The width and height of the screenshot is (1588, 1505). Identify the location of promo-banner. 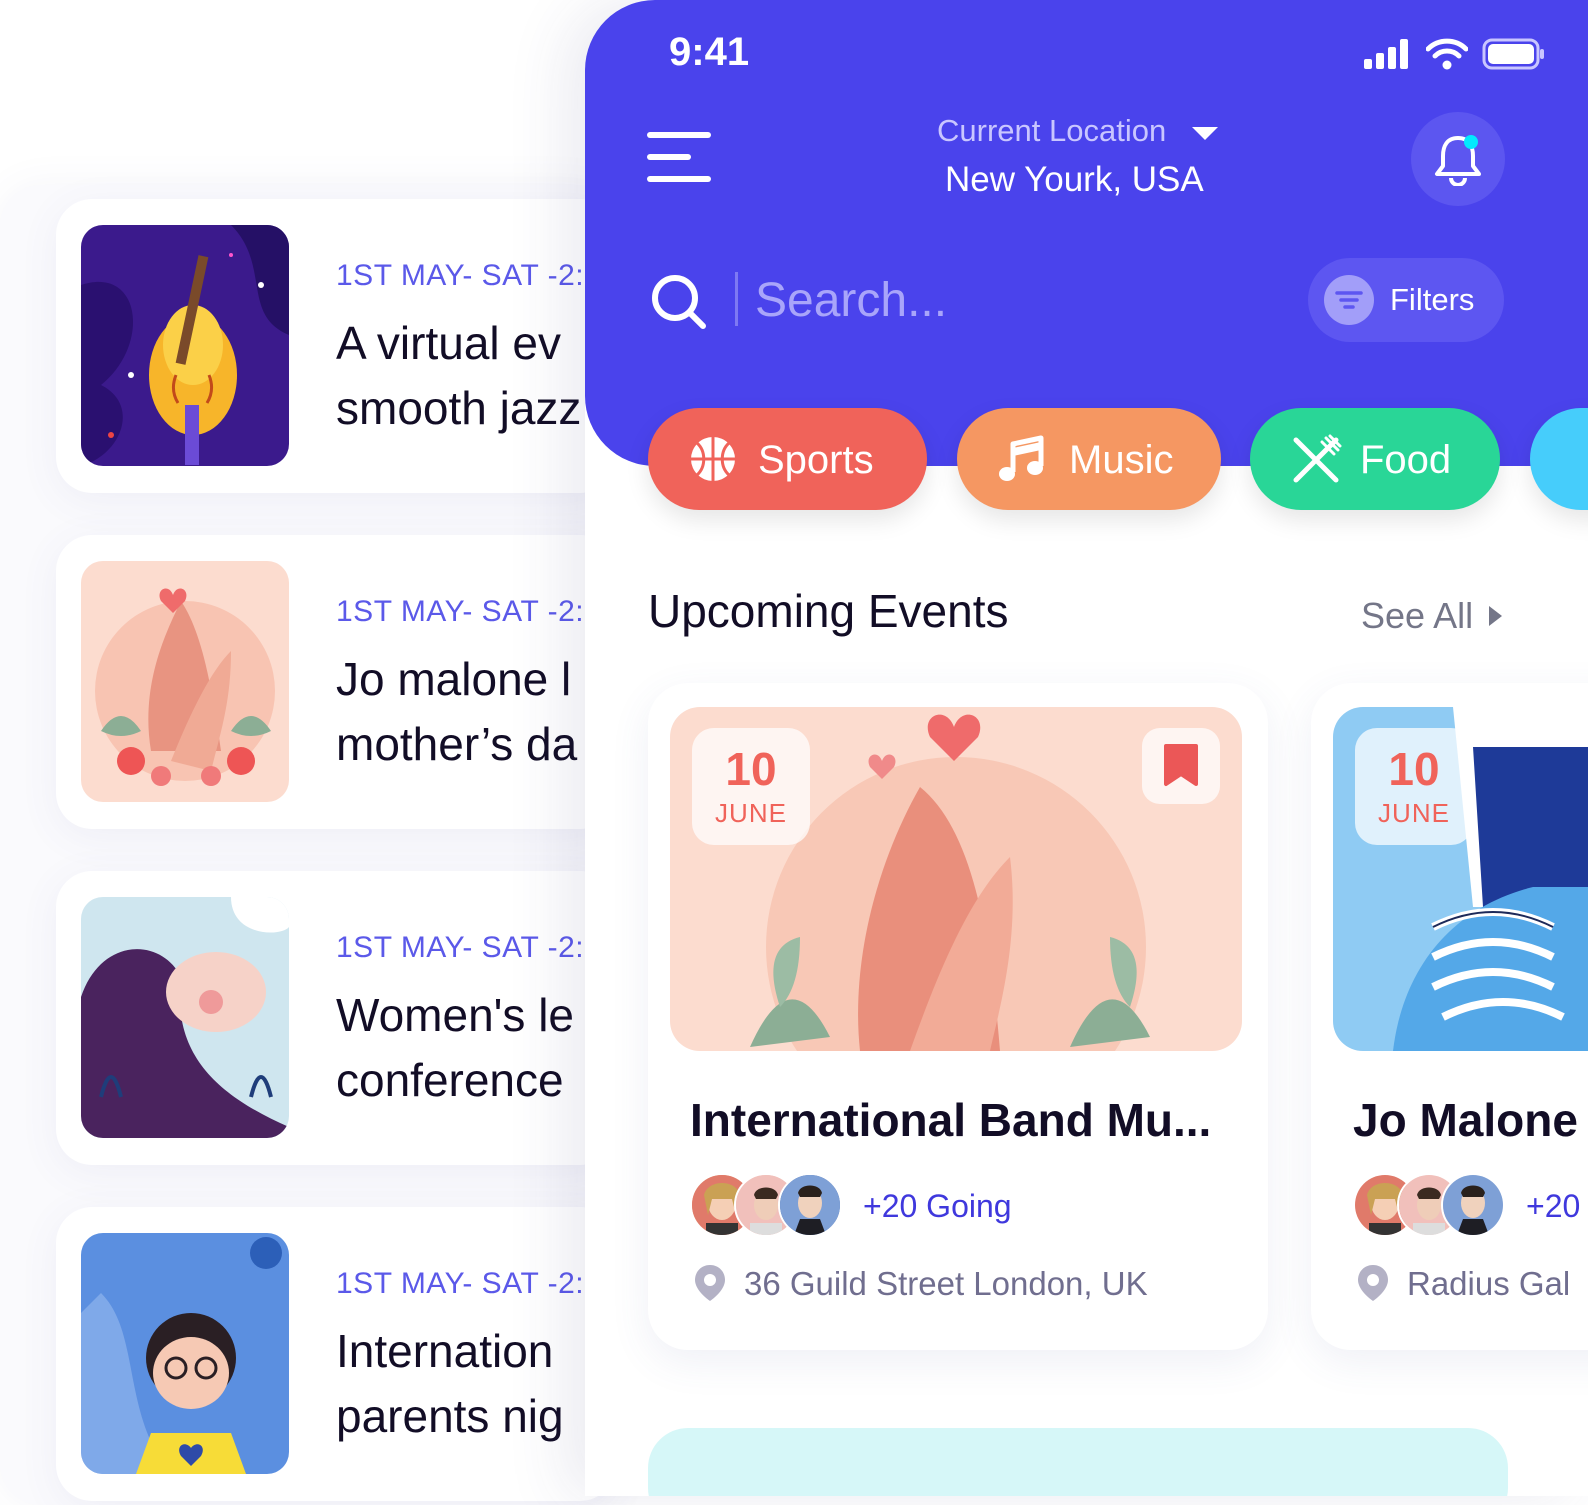
(1078, 1462).